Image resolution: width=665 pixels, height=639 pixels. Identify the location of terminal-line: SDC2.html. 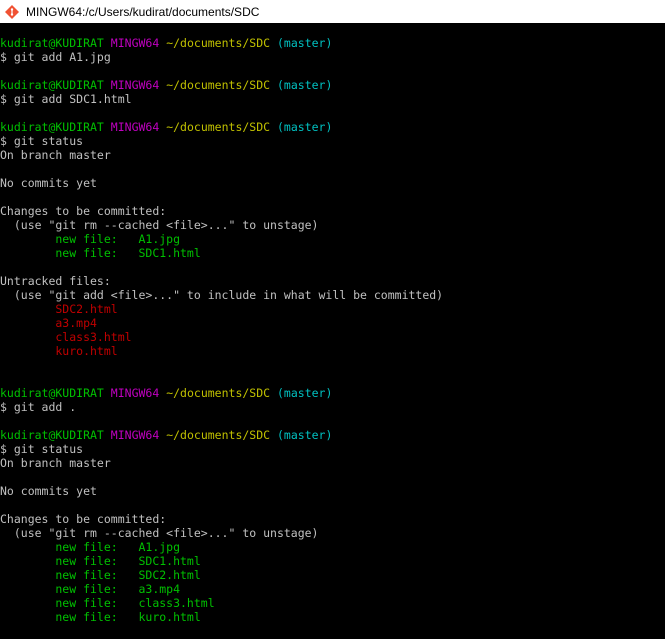
(332, 309).